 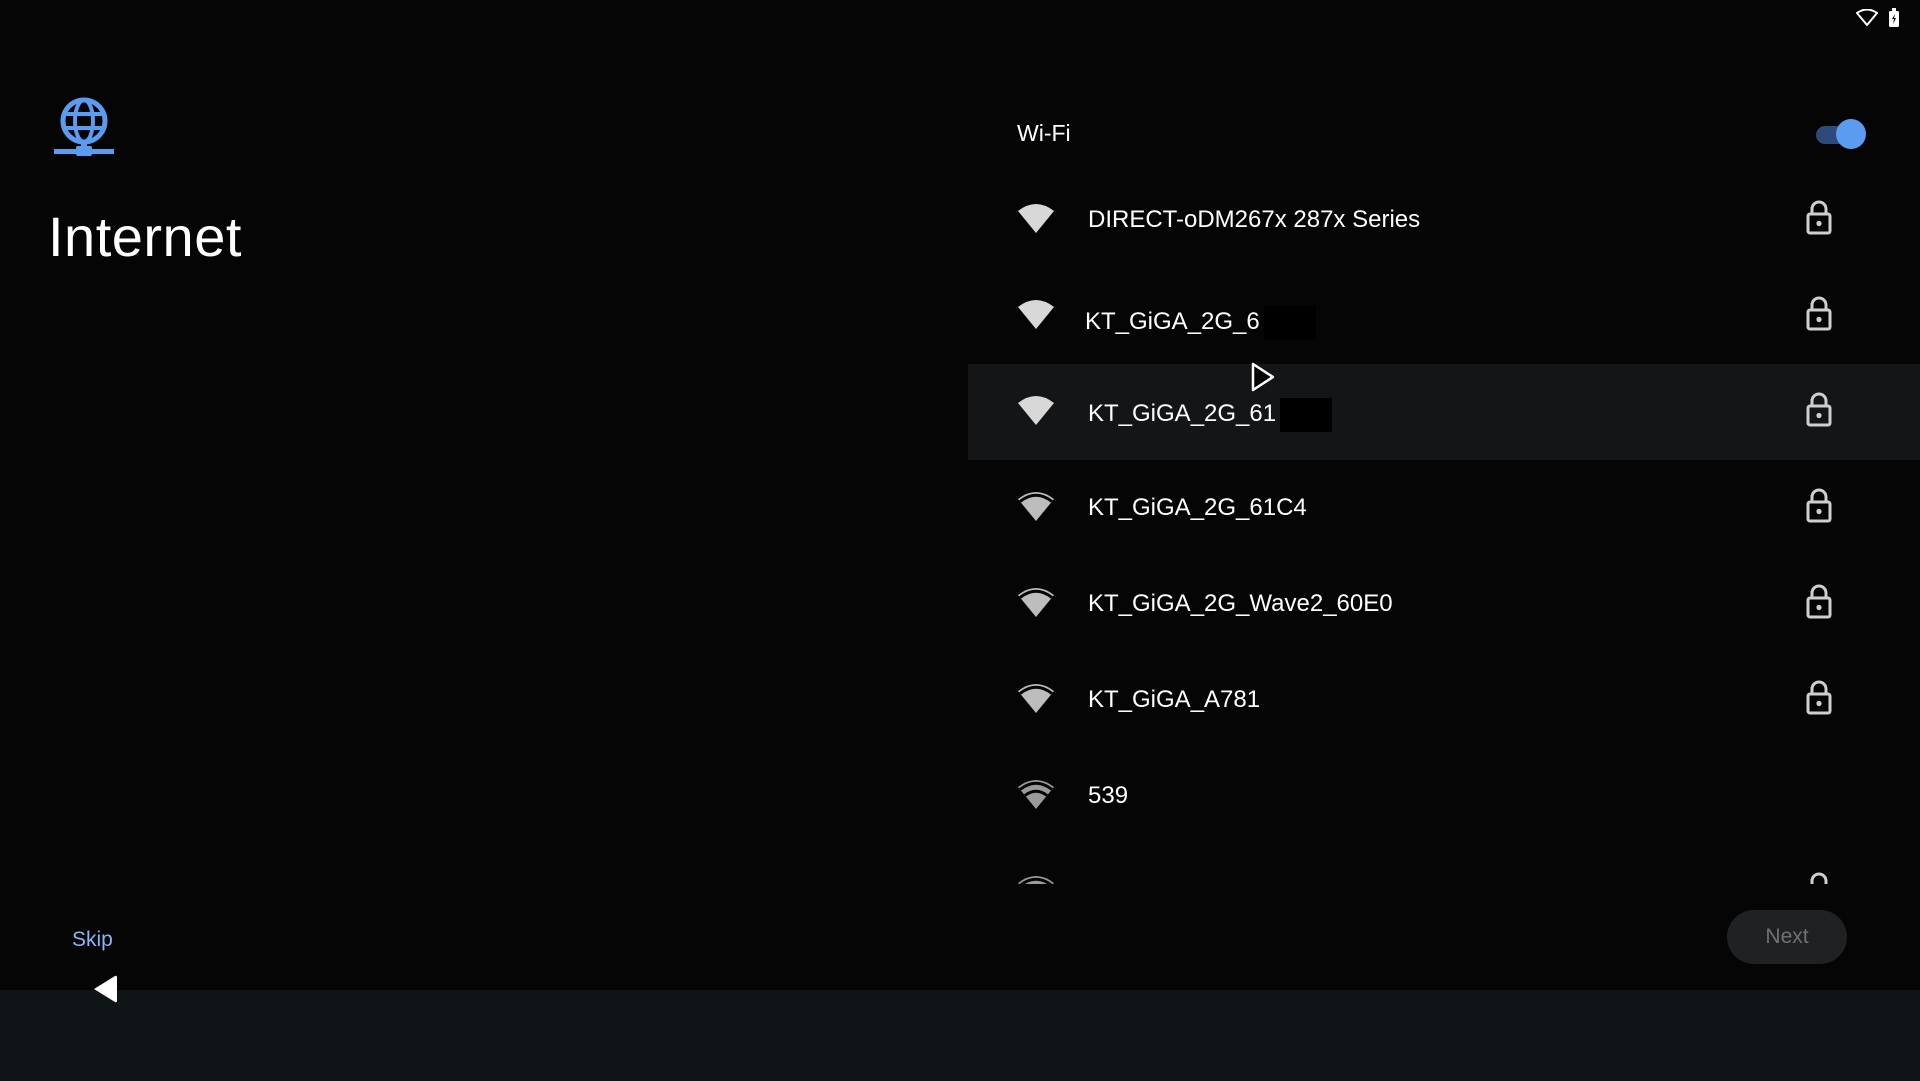 I want to click on page-title: Internet, so click(x=145, y=236).